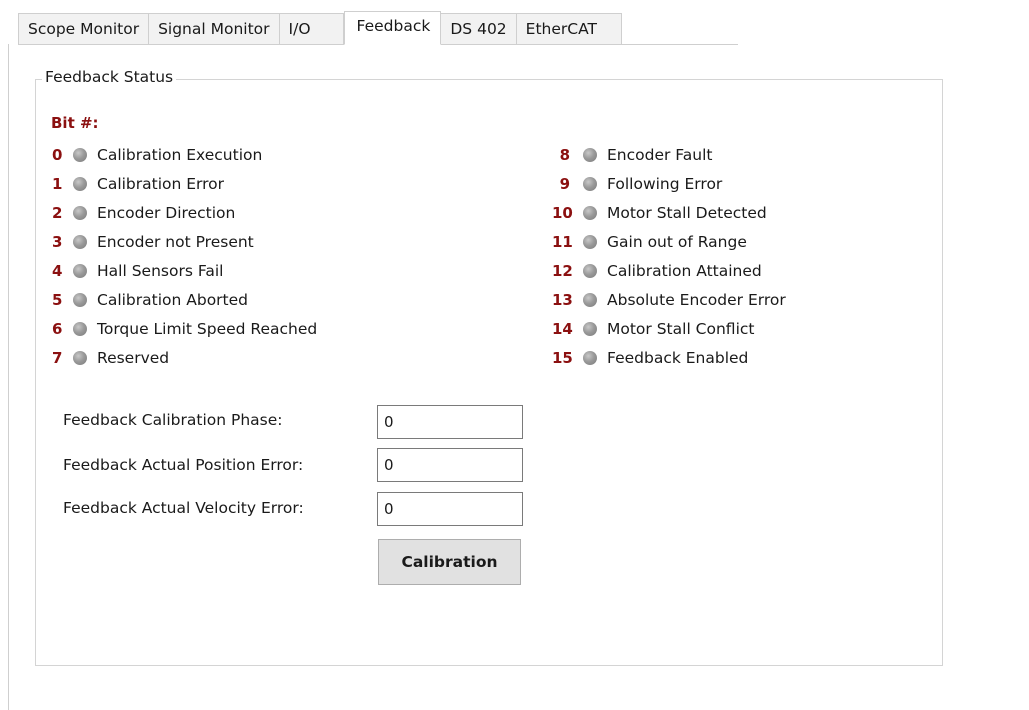 This screenshot has height=710, width=1029. I want to click on bit-number: 5, so click(57, 300).